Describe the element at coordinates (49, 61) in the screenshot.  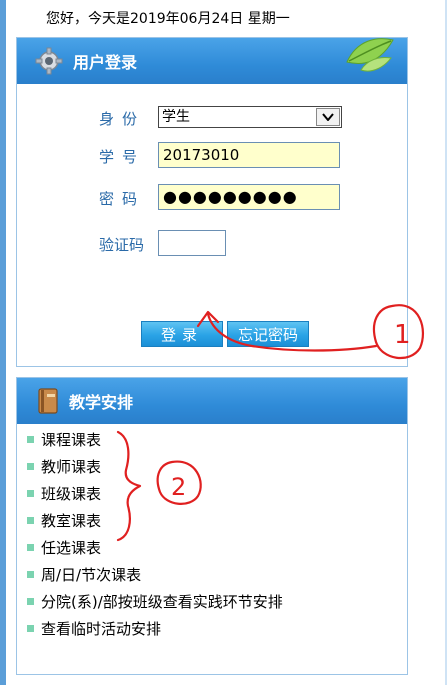
I see `gear-icon` at that location.